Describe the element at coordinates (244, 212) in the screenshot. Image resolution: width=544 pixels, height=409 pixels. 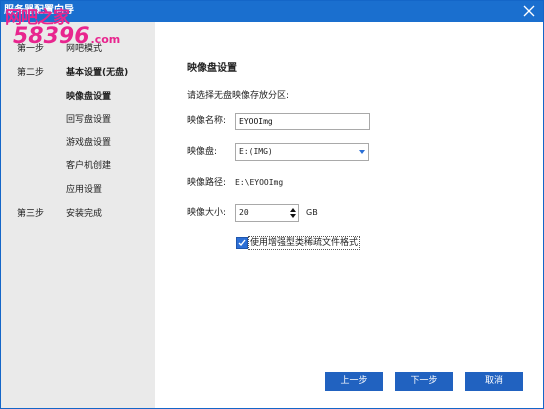
I see `image-size-value: 20` at that location.